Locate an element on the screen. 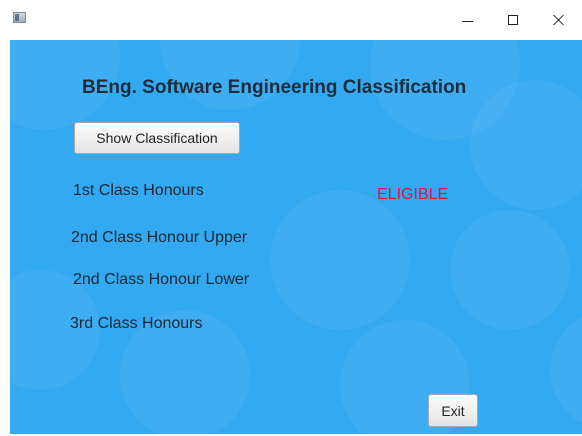 The image size is (582, 436). classification-label-upper-second: 2nd Class Honour Upper is located at coordinates (159, 237).